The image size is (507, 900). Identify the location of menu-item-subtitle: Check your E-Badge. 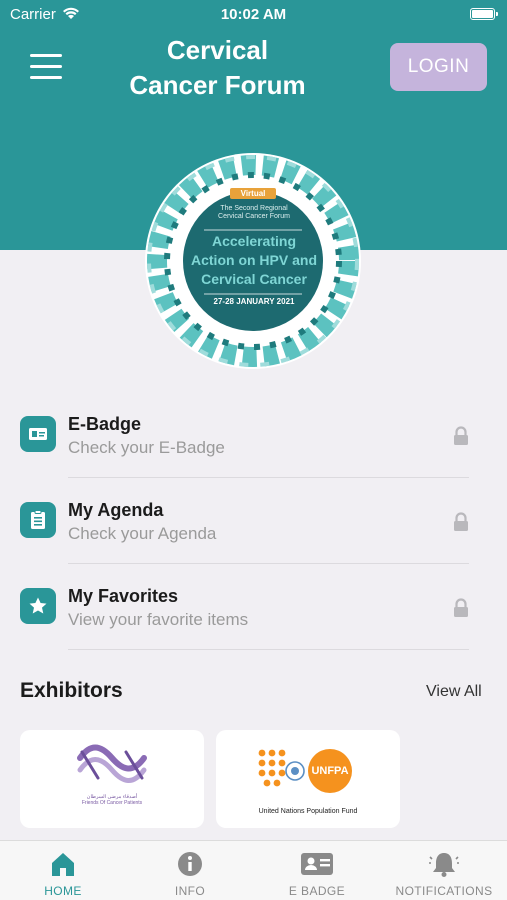
(146, 447).